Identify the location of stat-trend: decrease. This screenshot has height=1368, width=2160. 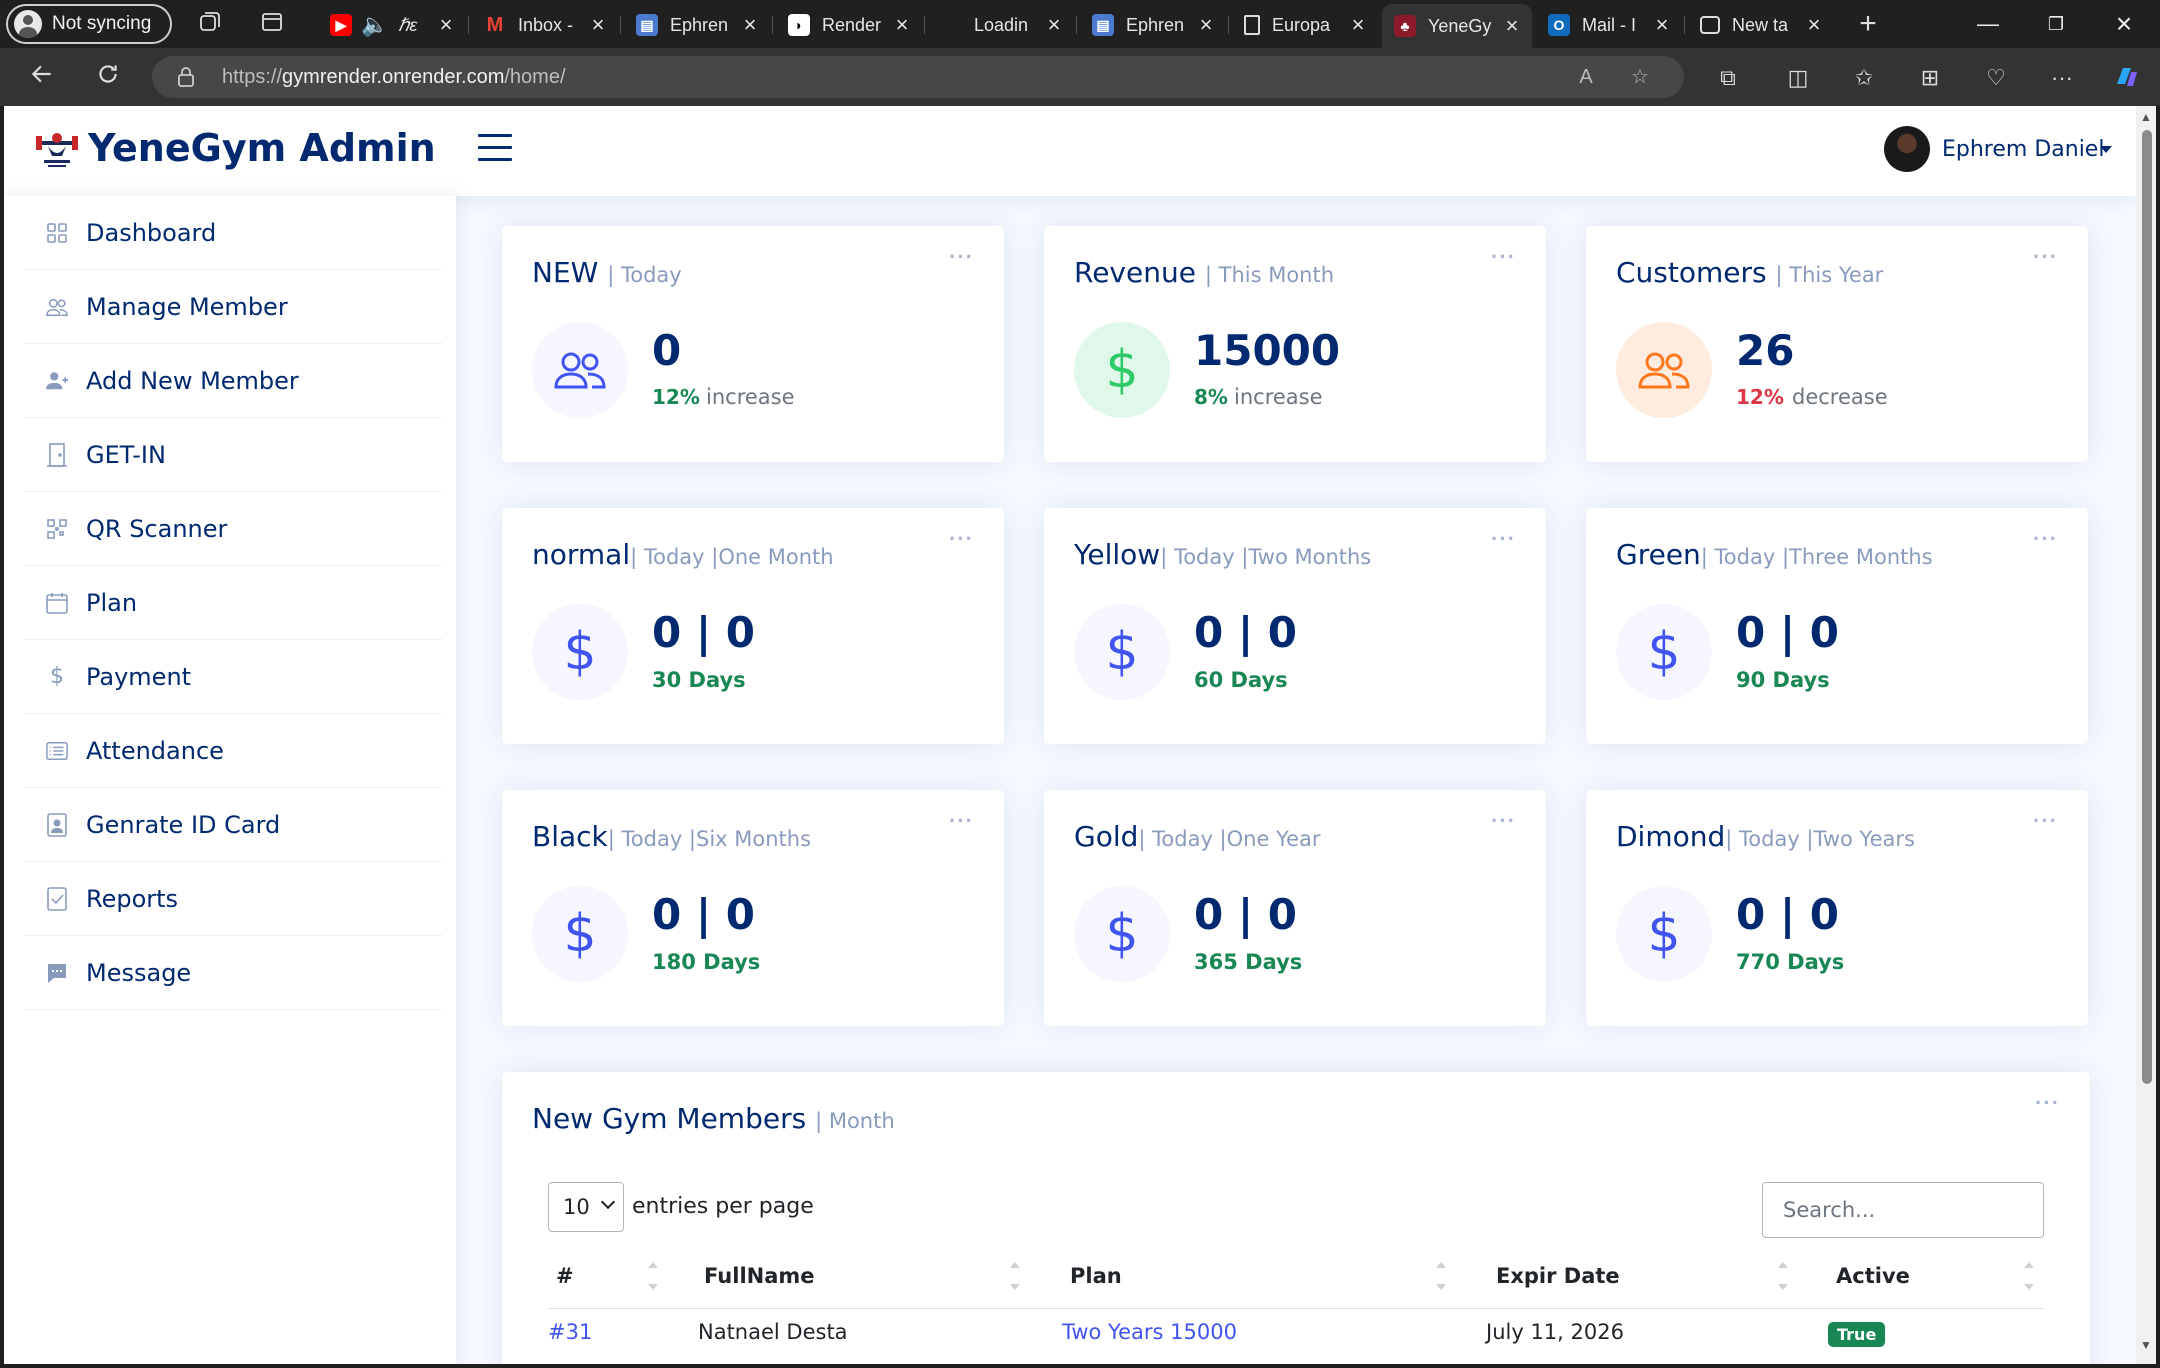
(1840, 397).